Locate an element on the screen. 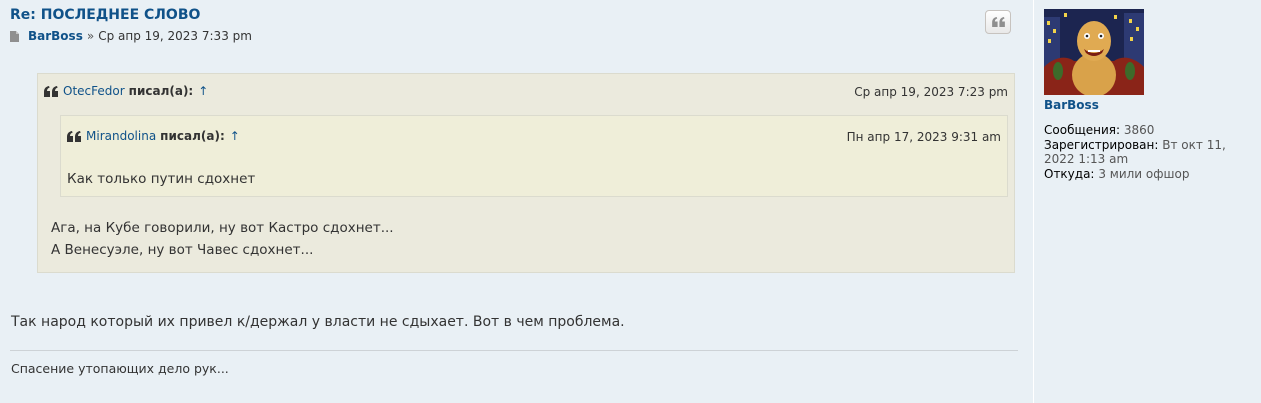 The height and width of the screenshot is (403, 1261). post-meta: BarBoss » Ср апр 19, 2023 7:33 pm is located at coordinates (131, 36).